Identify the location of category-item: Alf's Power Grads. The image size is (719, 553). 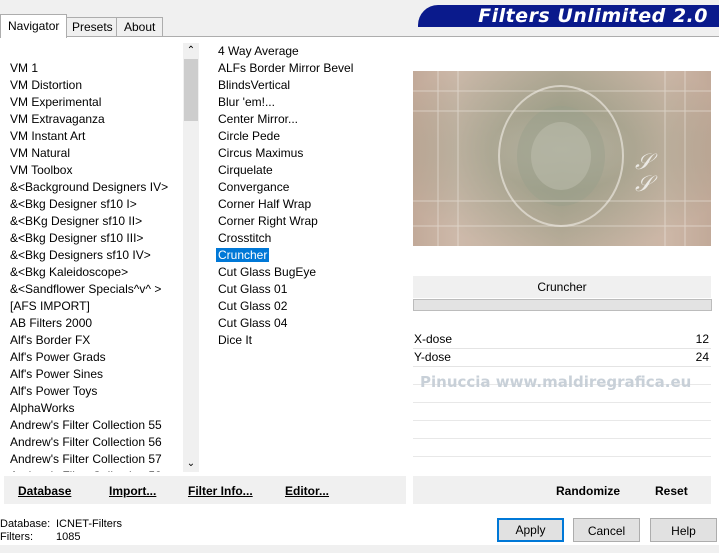
(95, 357).